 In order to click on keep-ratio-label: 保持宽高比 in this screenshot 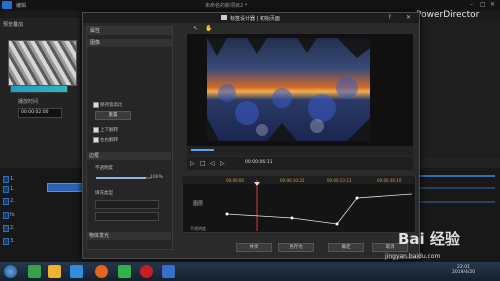, I will do `click(111, 105)`.